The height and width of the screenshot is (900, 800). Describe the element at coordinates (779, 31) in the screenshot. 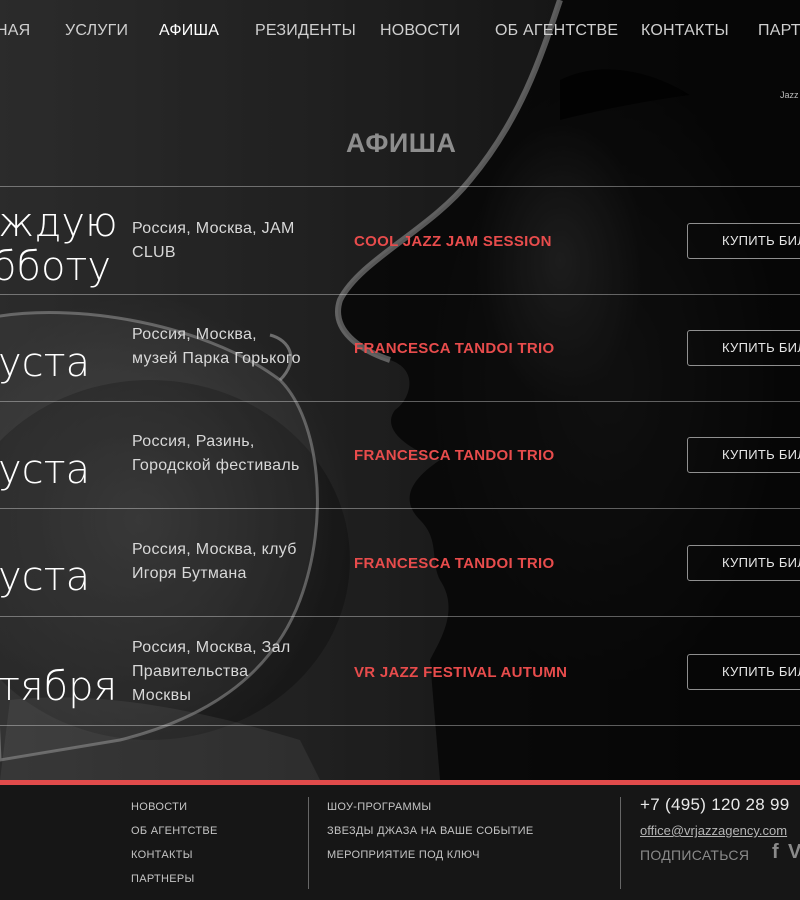

I see `nav-item-partners: ПАРТН` at that location.